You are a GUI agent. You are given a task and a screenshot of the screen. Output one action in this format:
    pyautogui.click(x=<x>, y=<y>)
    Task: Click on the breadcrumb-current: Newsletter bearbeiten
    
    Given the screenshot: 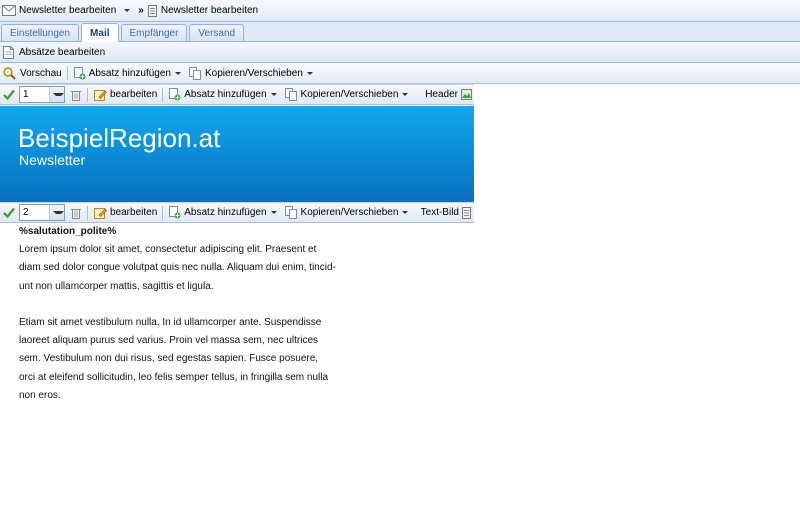 What is the action you would take?
    pyautogui.click(x=209, y=10)
    